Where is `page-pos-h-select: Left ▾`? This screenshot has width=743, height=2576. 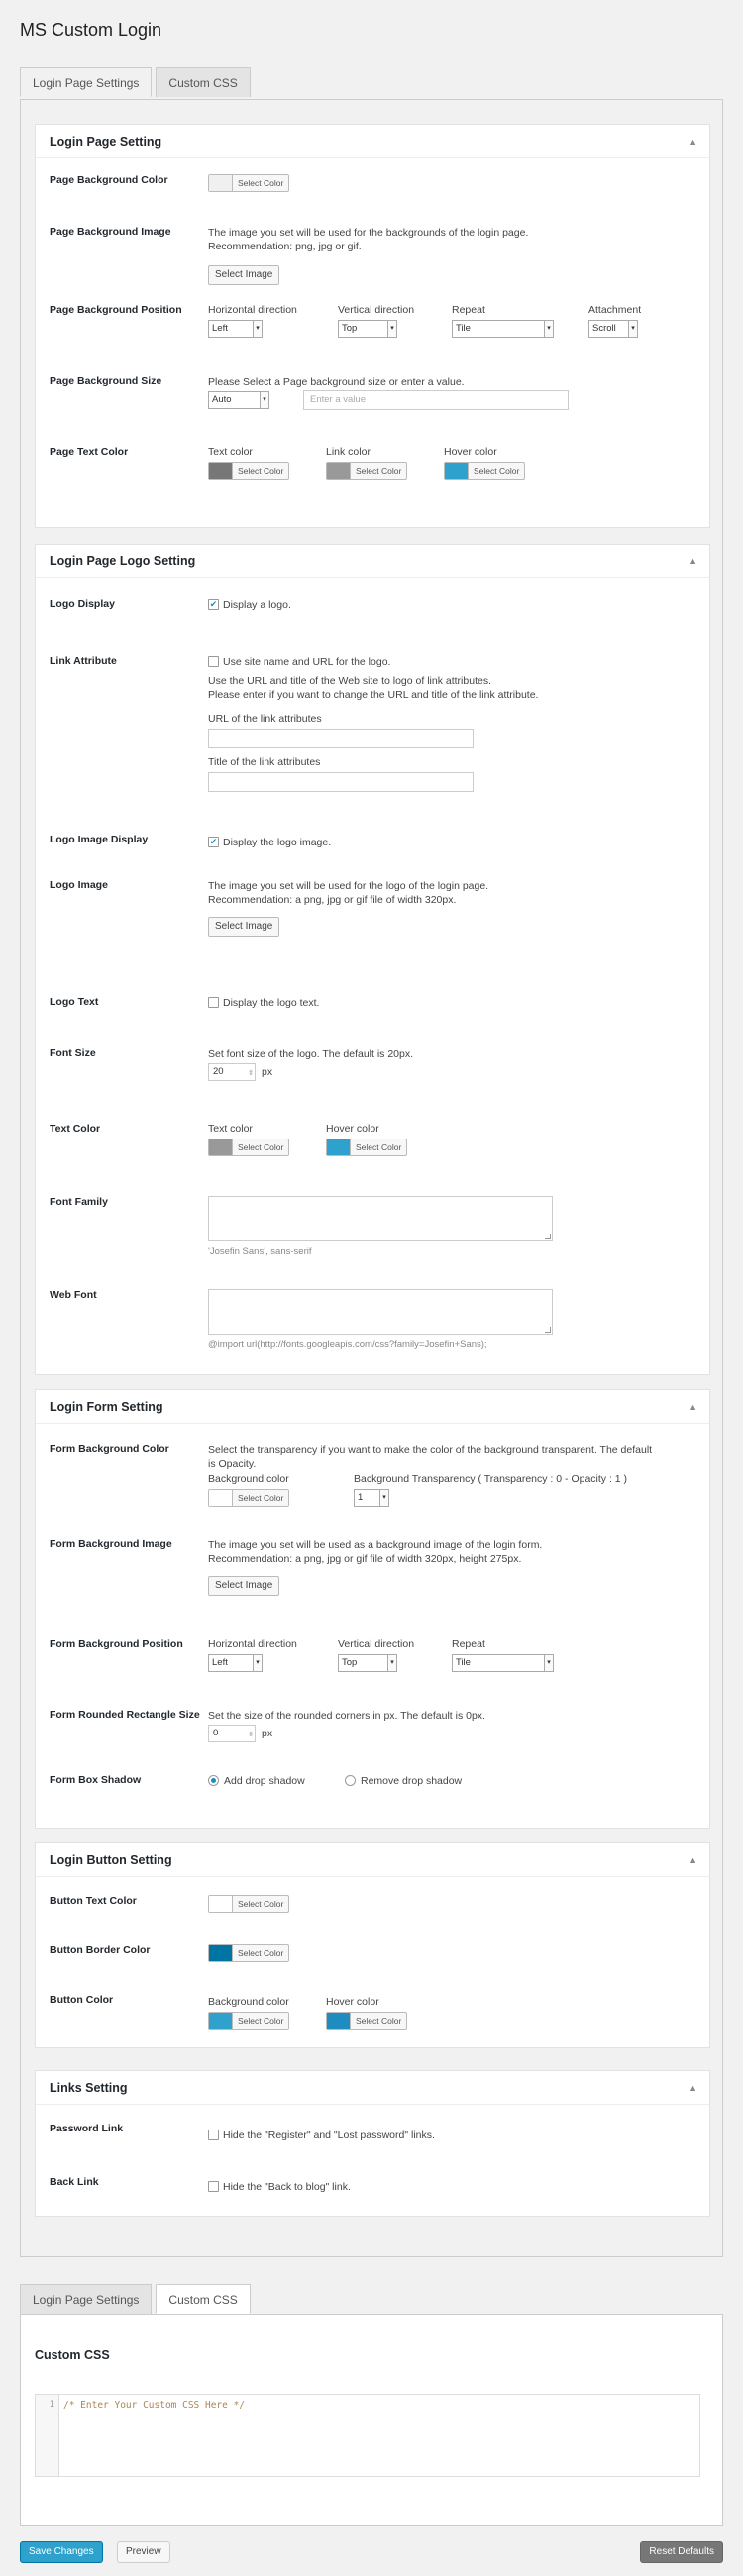
page-pos-h-select: Left ▾ is located at coordinates (236, 329).